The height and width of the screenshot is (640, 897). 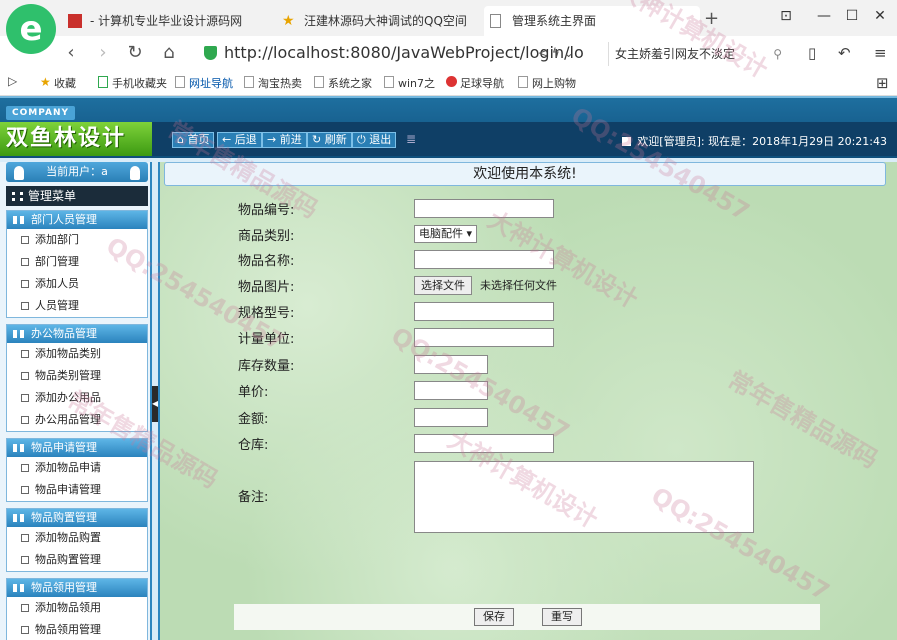 What do you see at coordinates (494, 617) in the screenshot?
I see `save-button: 保存` at bounding box center [494, 617].